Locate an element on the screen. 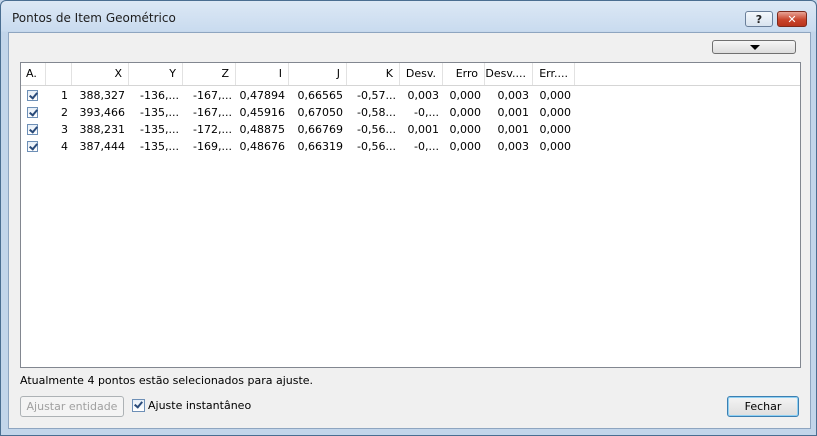 The image size is (817, 436). column-header: Desv. is located at coordinates (421, 74).